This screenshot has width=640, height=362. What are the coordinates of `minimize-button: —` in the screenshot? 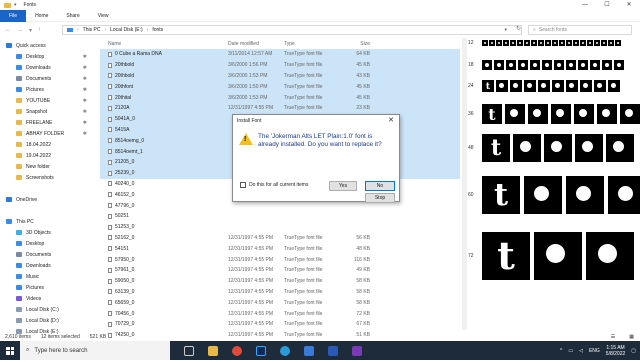 It's located at (585, 5).